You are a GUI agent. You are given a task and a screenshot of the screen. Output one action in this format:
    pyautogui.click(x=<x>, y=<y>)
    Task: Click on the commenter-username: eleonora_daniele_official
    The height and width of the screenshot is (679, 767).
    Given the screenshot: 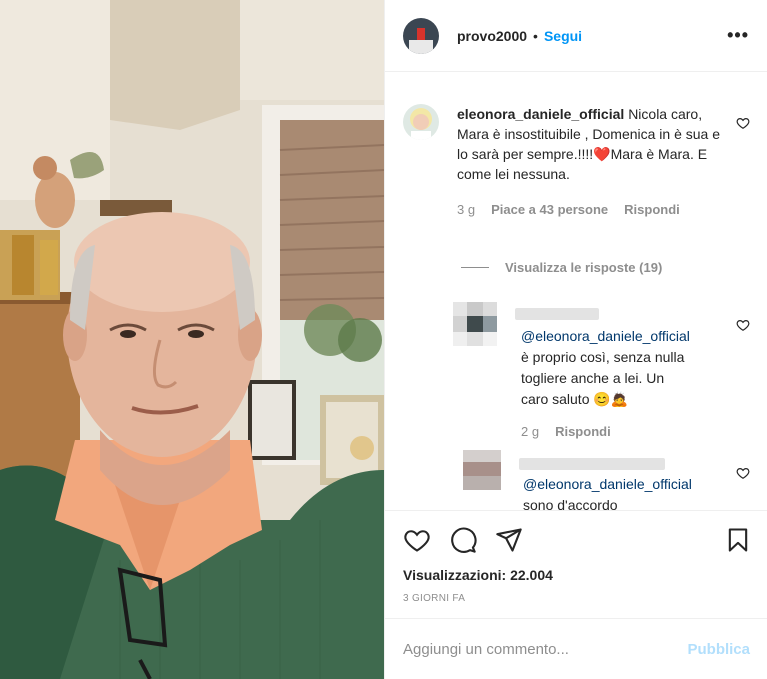 What is the action you would take?
    pyautogui.click(x=540, y=114)
    